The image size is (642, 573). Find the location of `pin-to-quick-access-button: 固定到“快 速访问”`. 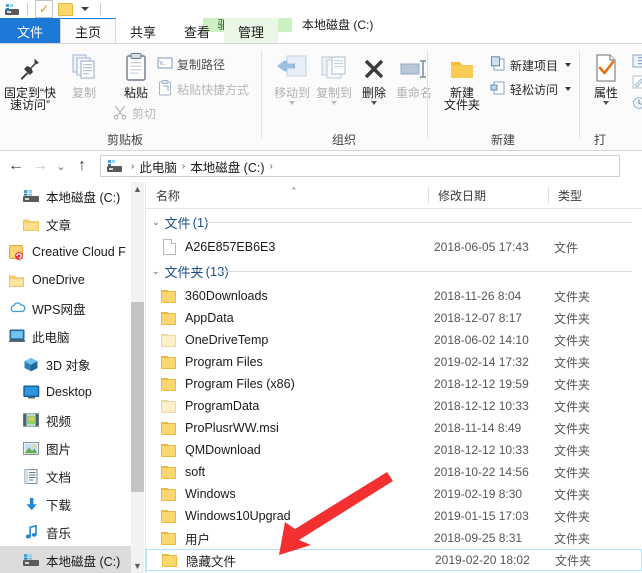

pin-to-quick-access-button: 固定到“快 速访问” is located at coordinates (30, 81).